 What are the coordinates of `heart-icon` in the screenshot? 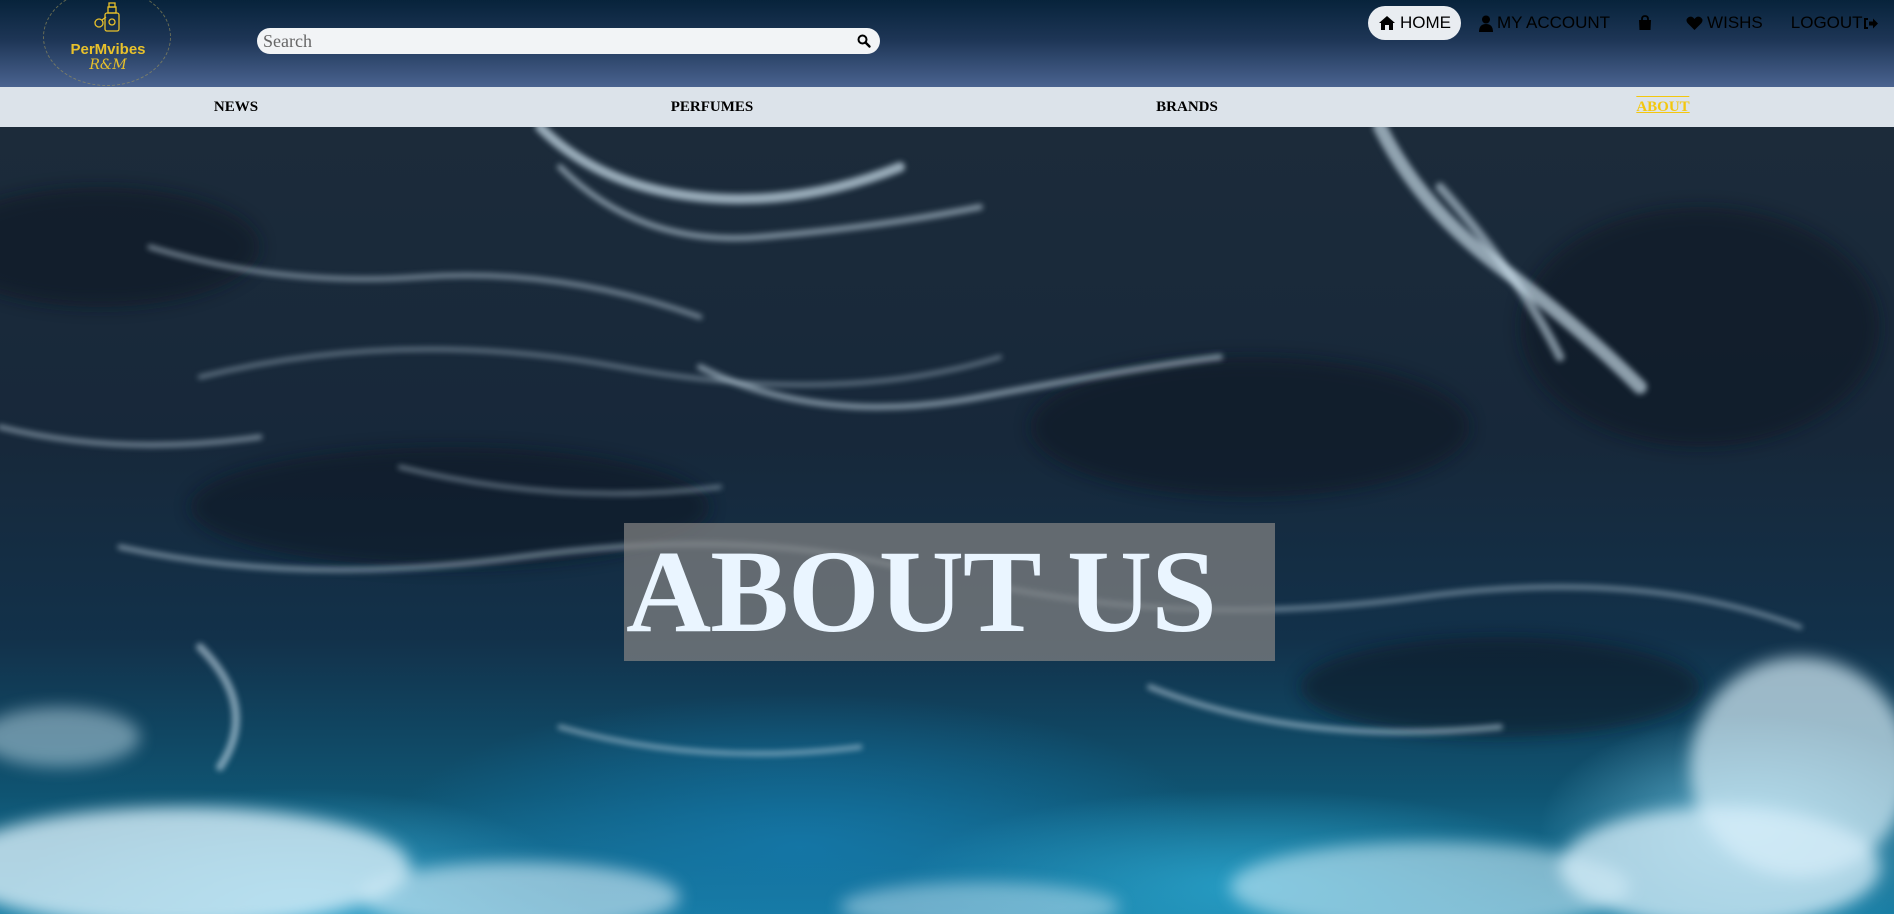 It's located at (1694, 23).